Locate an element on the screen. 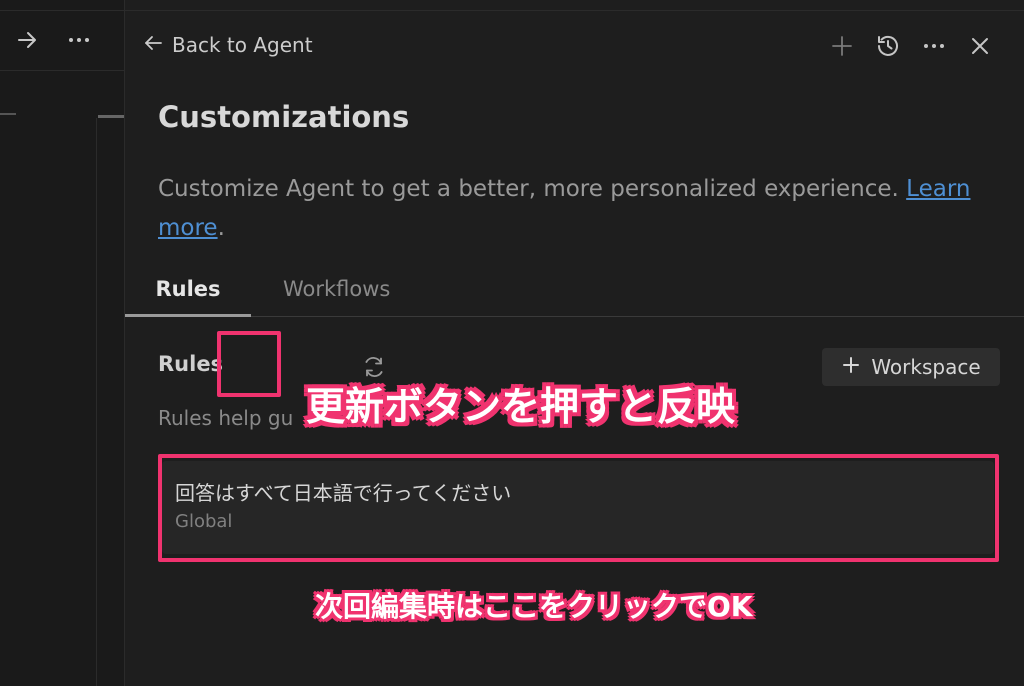 The height and width of the screenshot is (686, 1024). refresh-callout: 更新ボタンを押すと反映 is located at coordinates (521, 407).